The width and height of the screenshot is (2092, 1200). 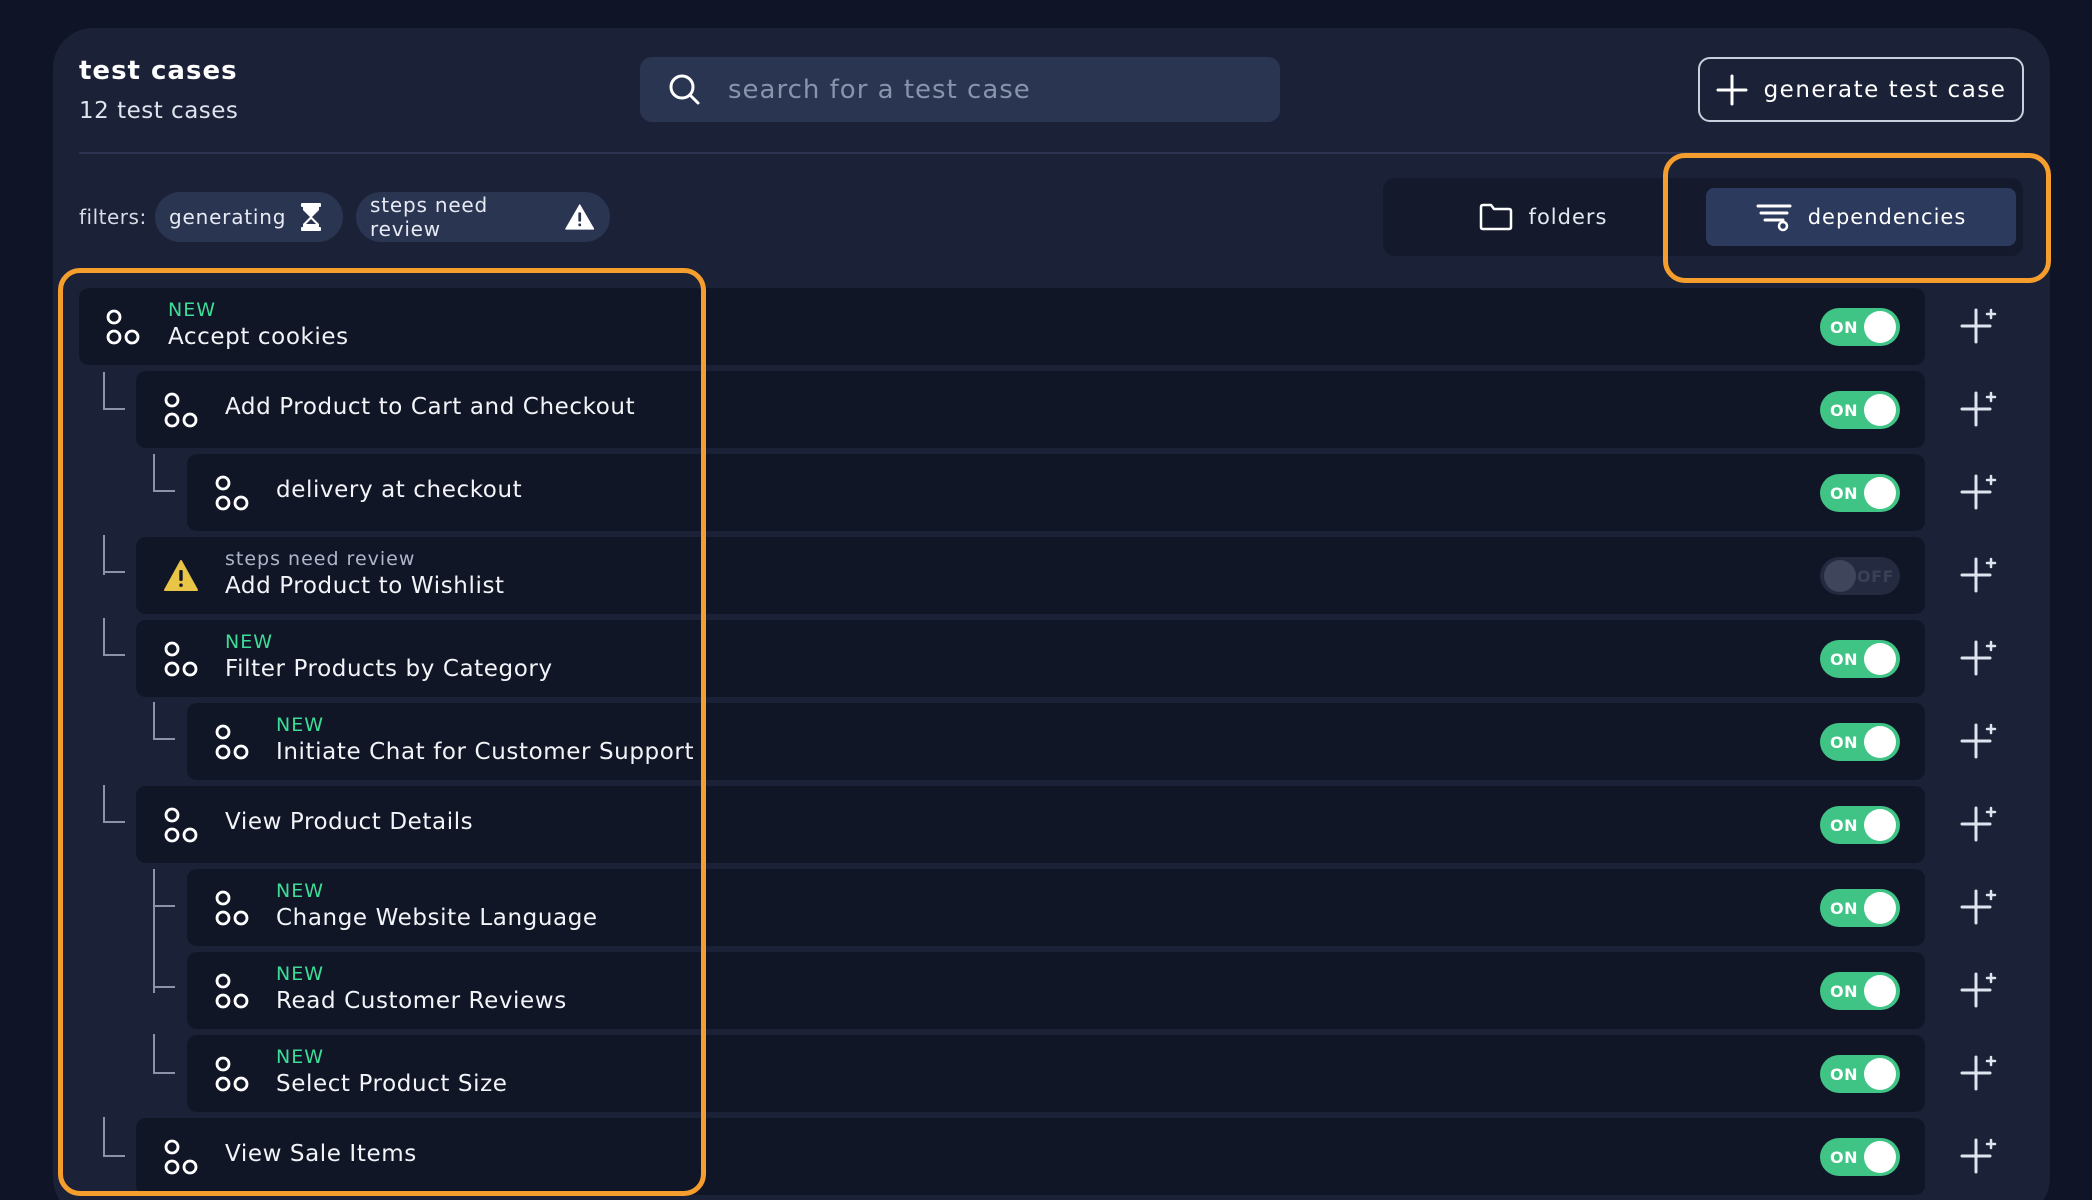 What do you see at coordinates (1875, 576) in the screenshot?
I see `toggle-label: OFF` at bounding box center [1875, 576].